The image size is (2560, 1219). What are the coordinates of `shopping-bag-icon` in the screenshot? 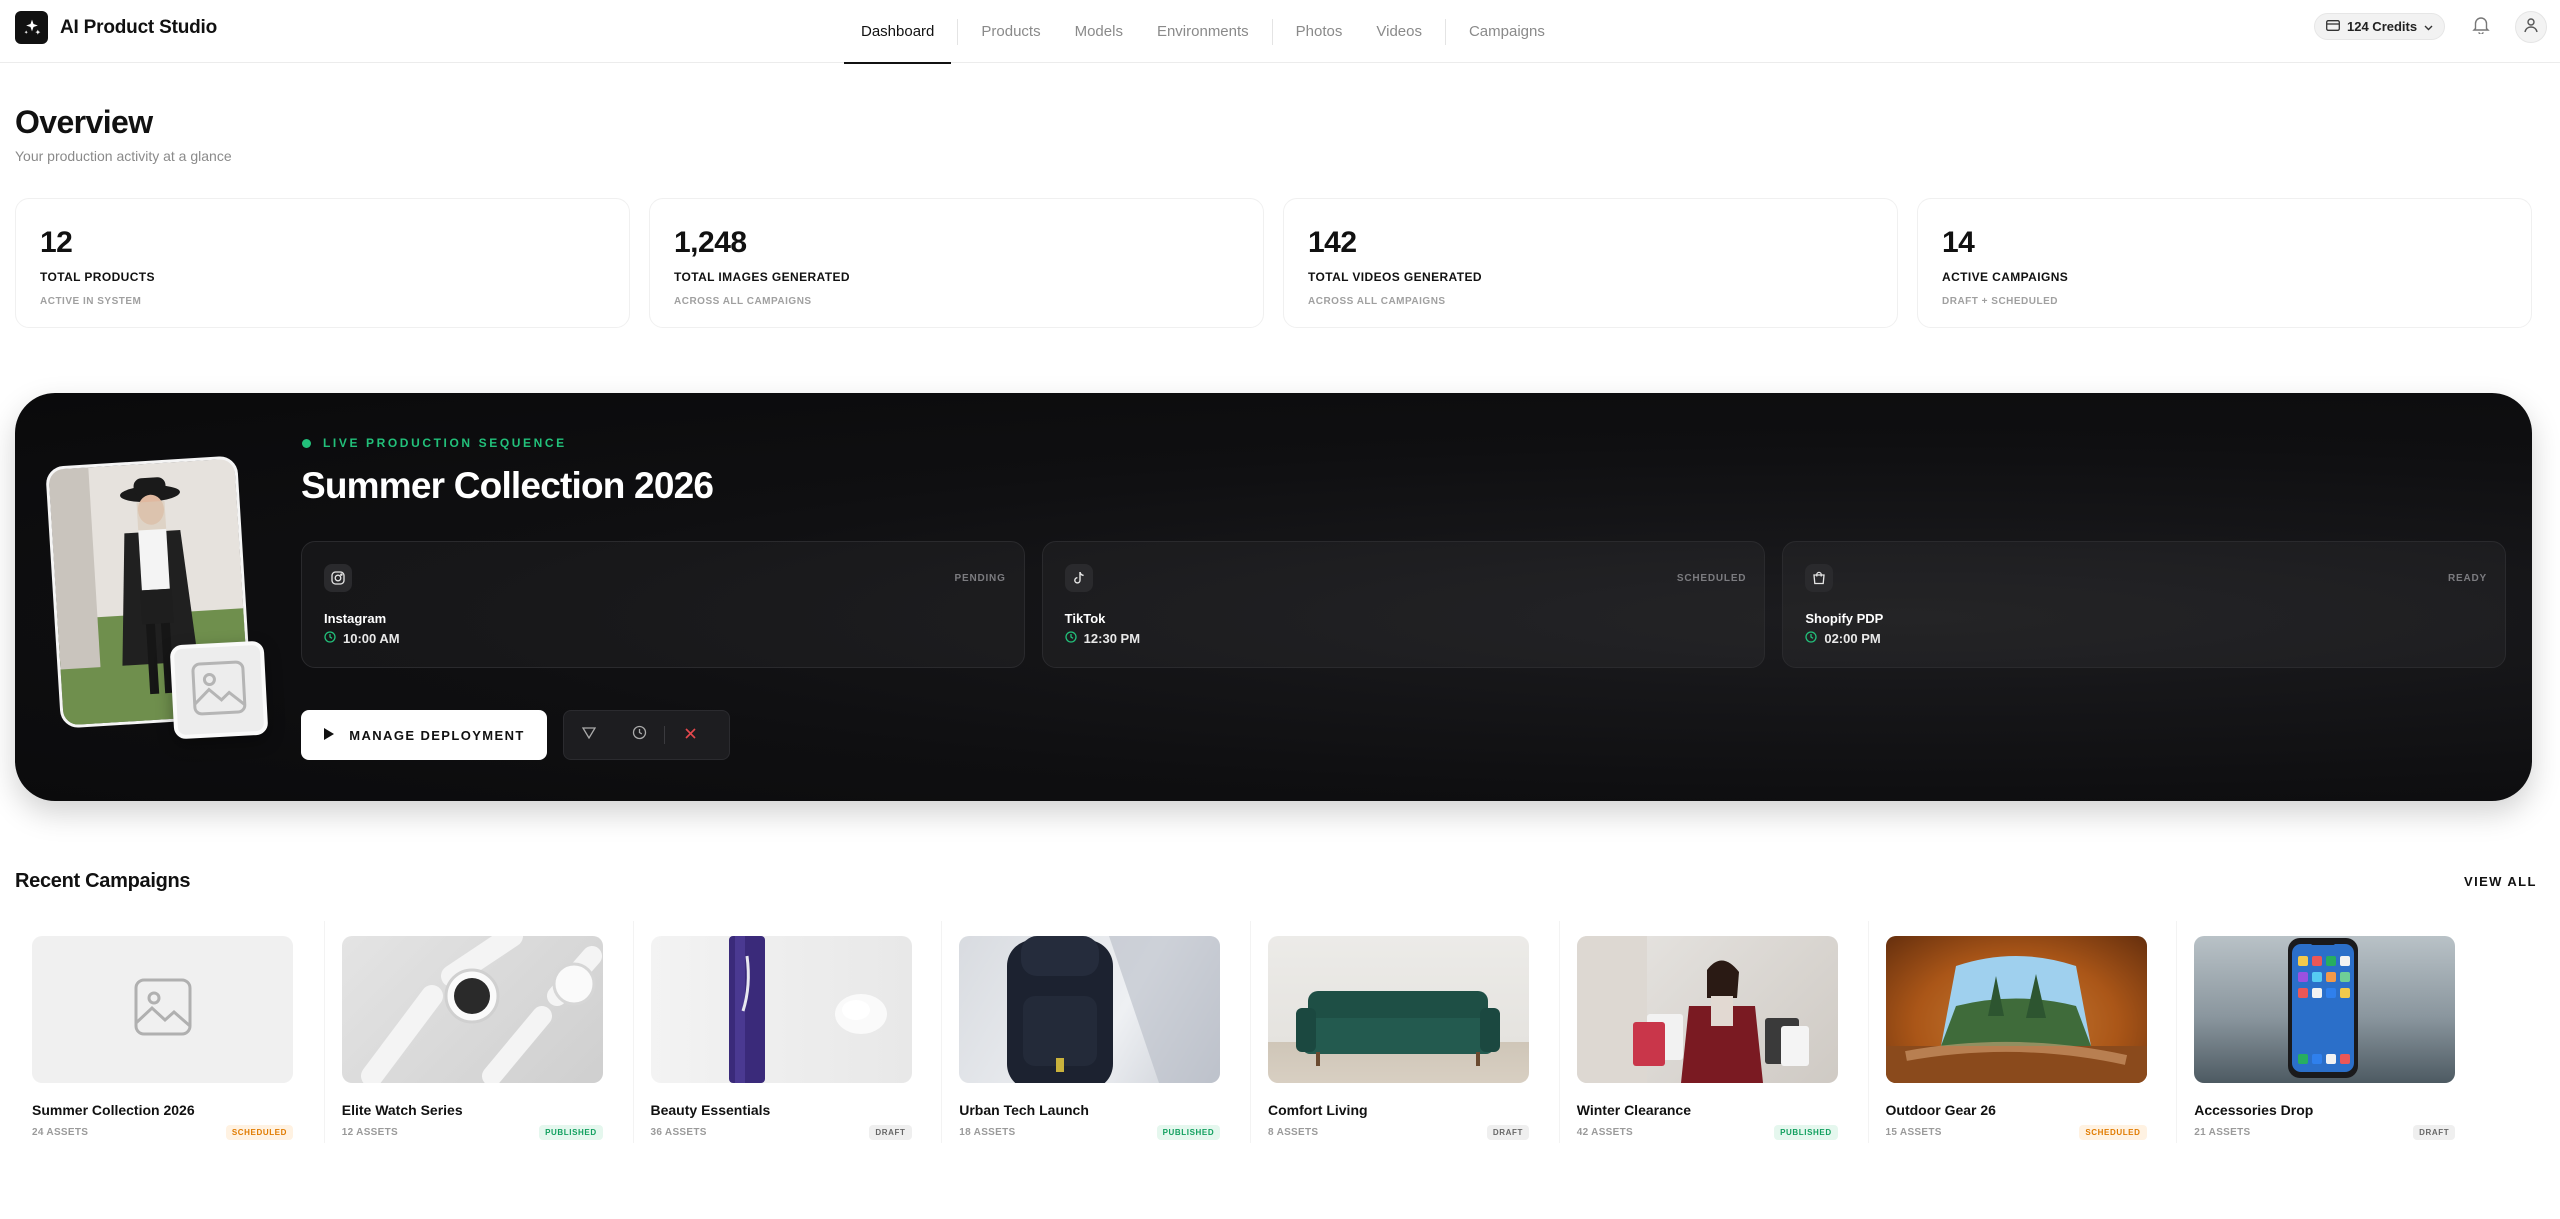 It's located at (1819, 578).